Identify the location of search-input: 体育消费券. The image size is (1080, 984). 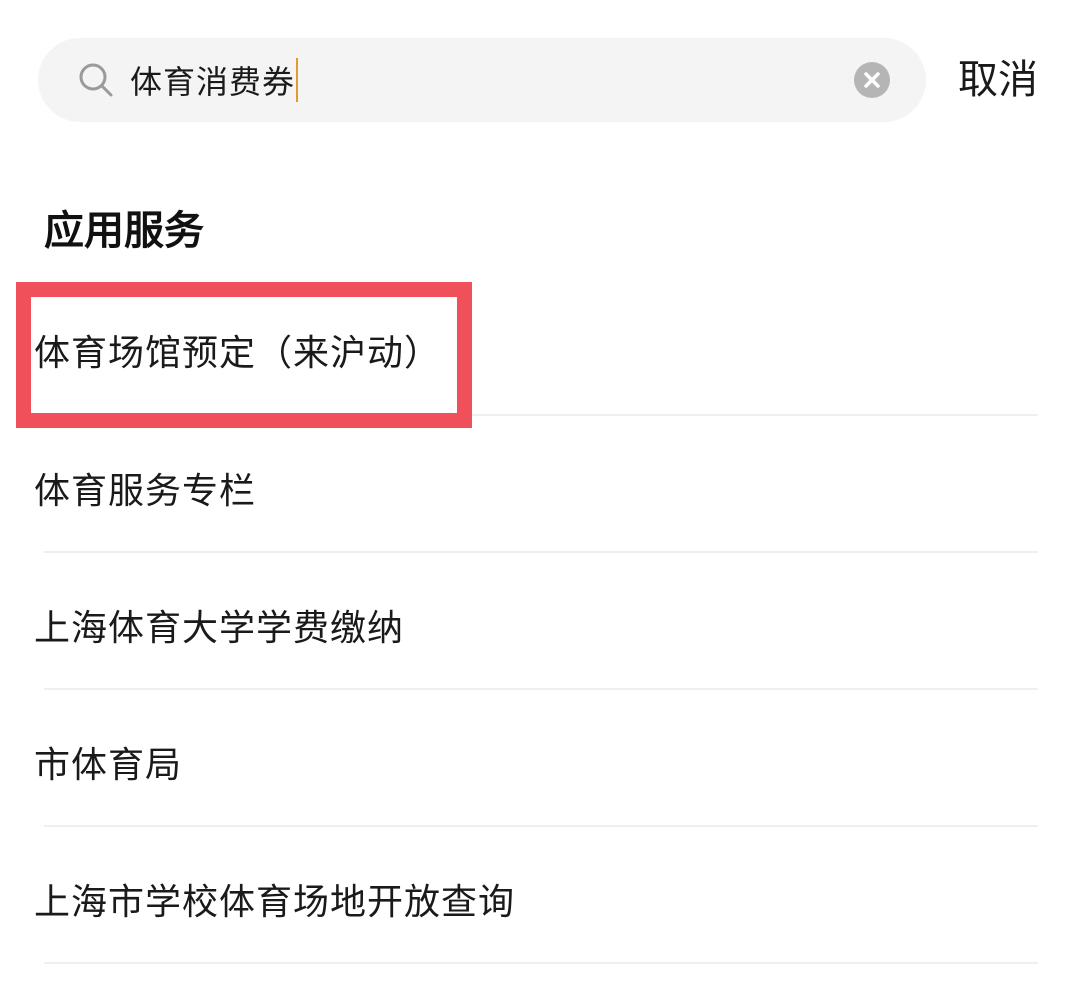
(214, 80).